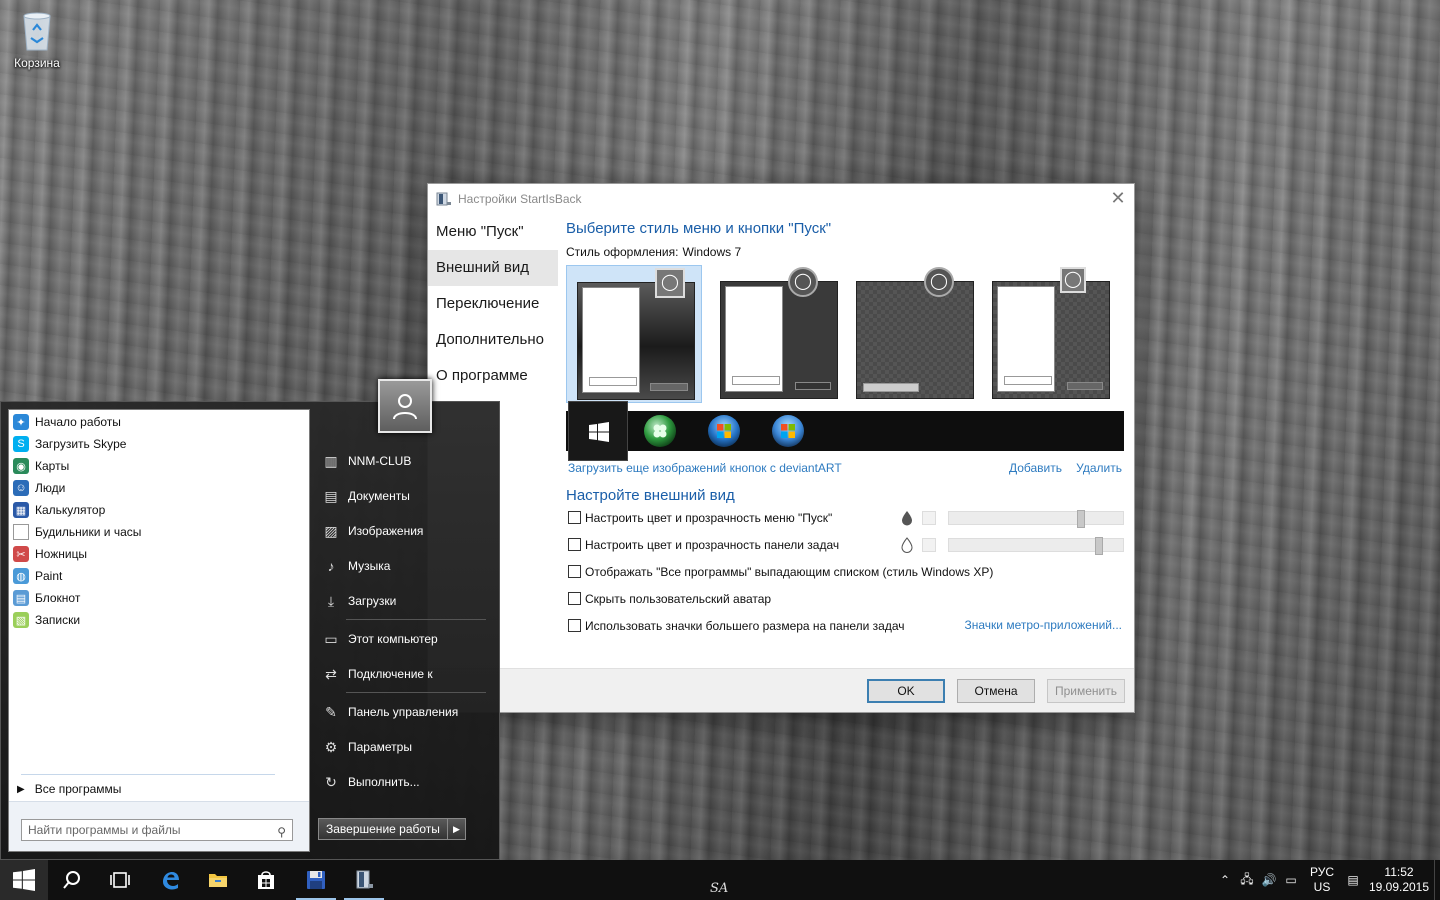 The image size is (1440, 900). I want to click on taskbar-color-checkbox, so click(574, 544).